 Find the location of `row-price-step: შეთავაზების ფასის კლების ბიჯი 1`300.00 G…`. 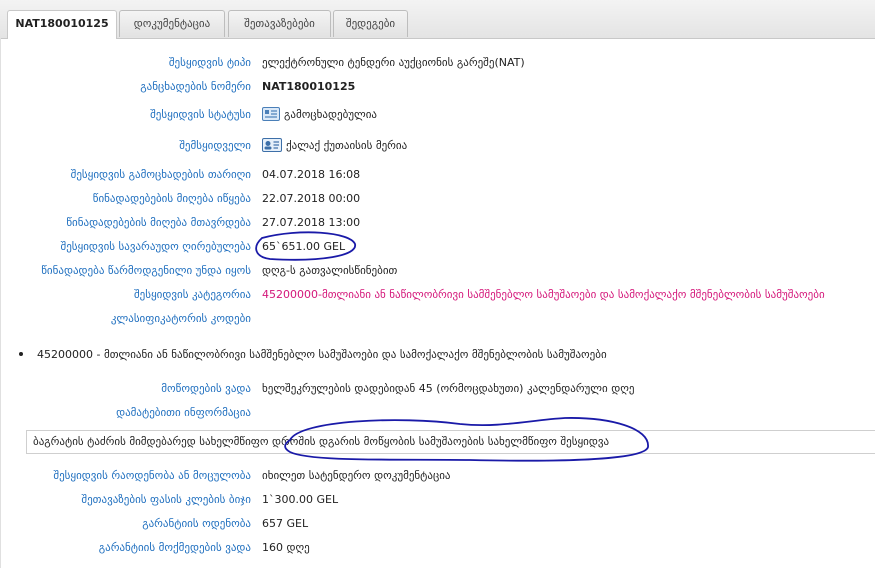

row-price-step: შეთავაზების ფასის კლების ბიჯი 1`300.00 G… is located at coordinates (438, 500).